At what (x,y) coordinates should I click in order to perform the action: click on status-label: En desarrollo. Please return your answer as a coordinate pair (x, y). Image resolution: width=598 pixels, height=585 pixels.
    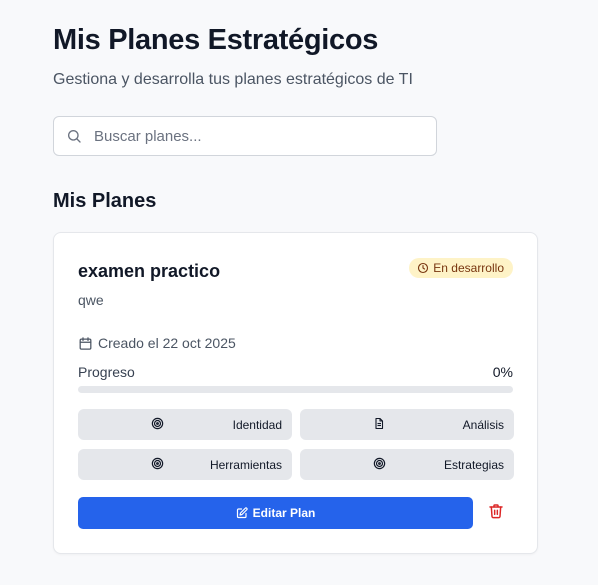
    Looking at the image, I should click on (468, 268).